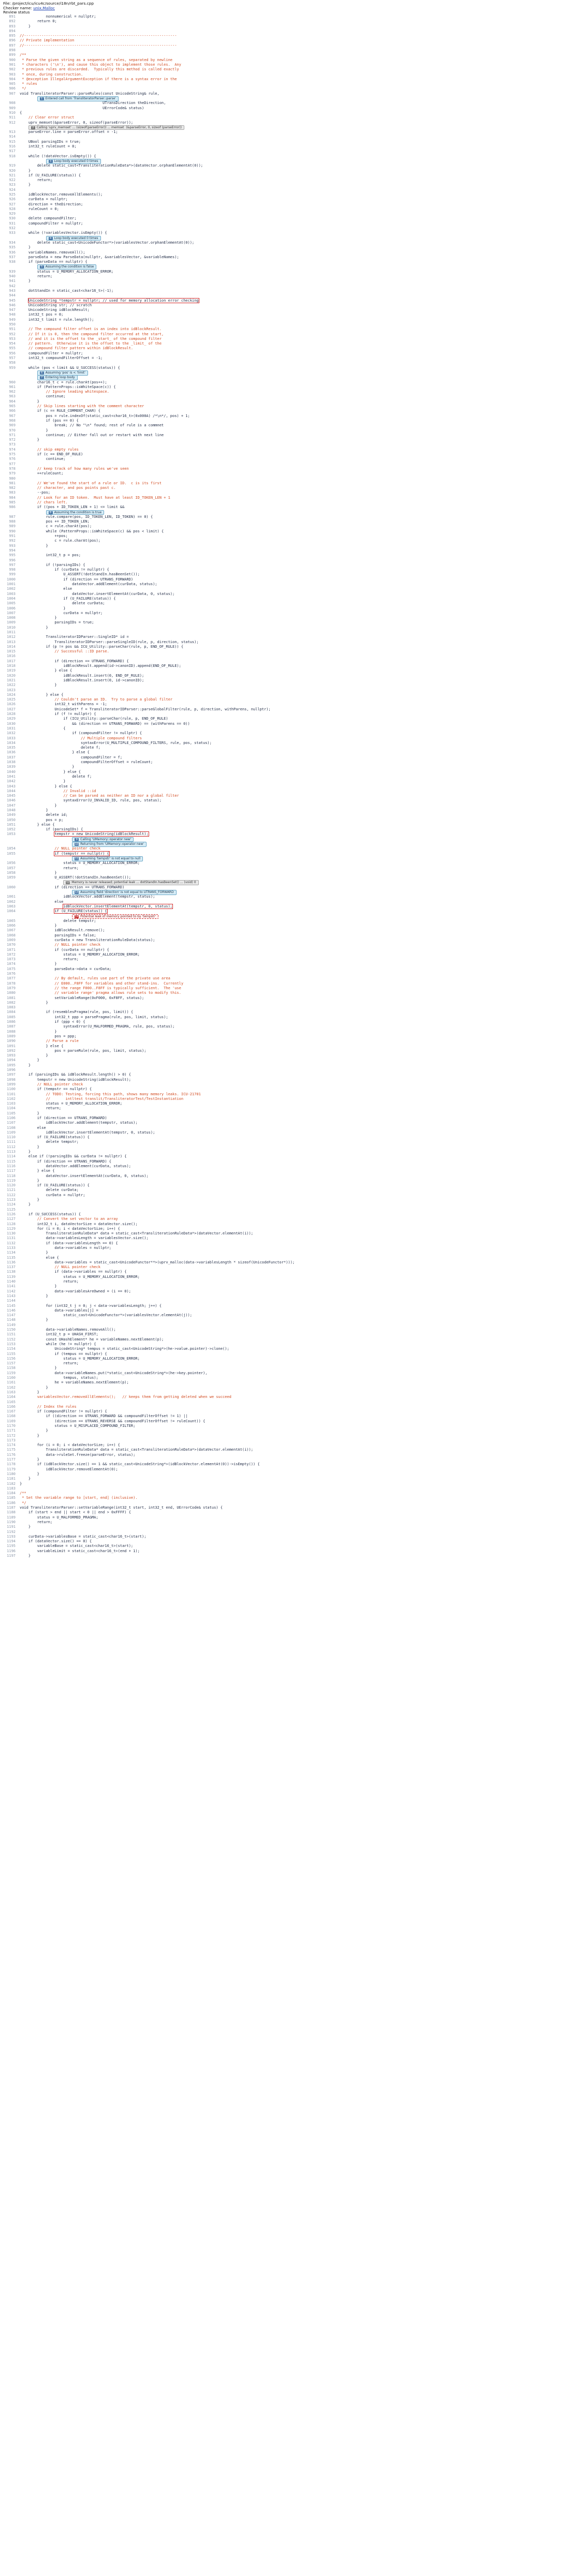  I want to click on line-number: 1171, so click(8, 1430).